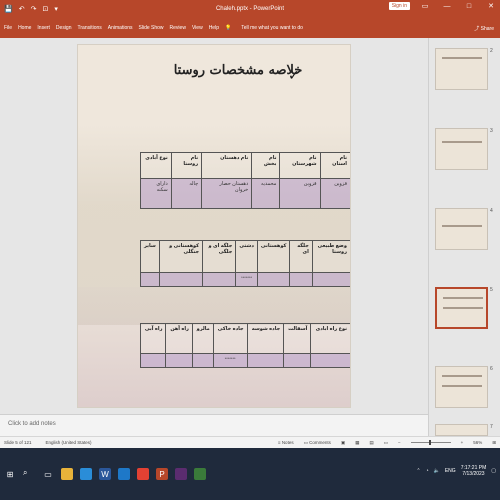  What do you see at coordinates (273, 256) in the screenshot?
I see `table-header-cell: کوهستانی` at bounding box center [273, 256].